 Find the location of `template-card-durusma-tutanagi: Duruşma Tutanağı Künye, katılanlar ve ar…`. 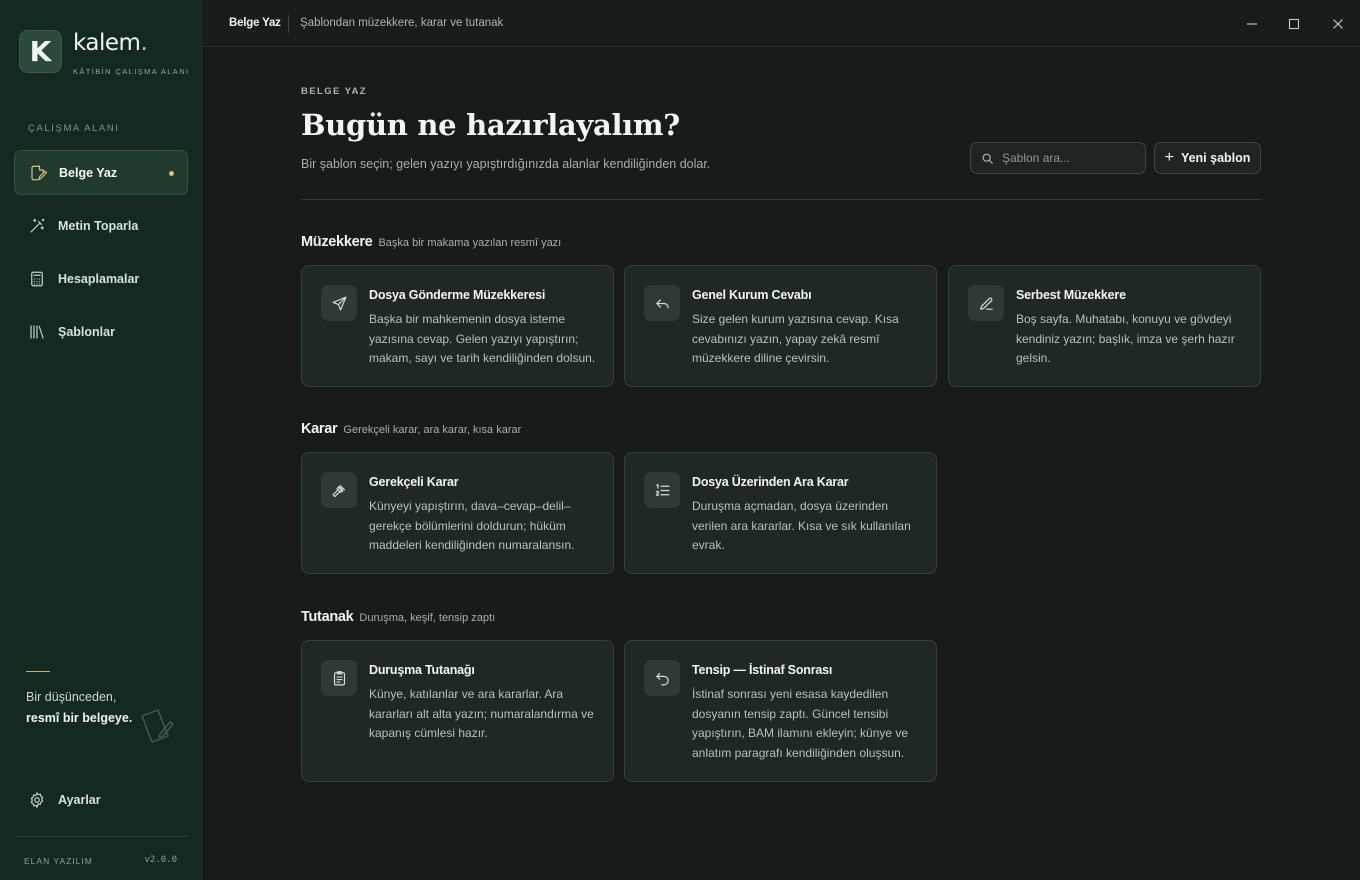

template-card-durusma-tutanagi: Duruşma Tutanağı Künye, katılanlar ve ar… is located at coordinates (457, 711).